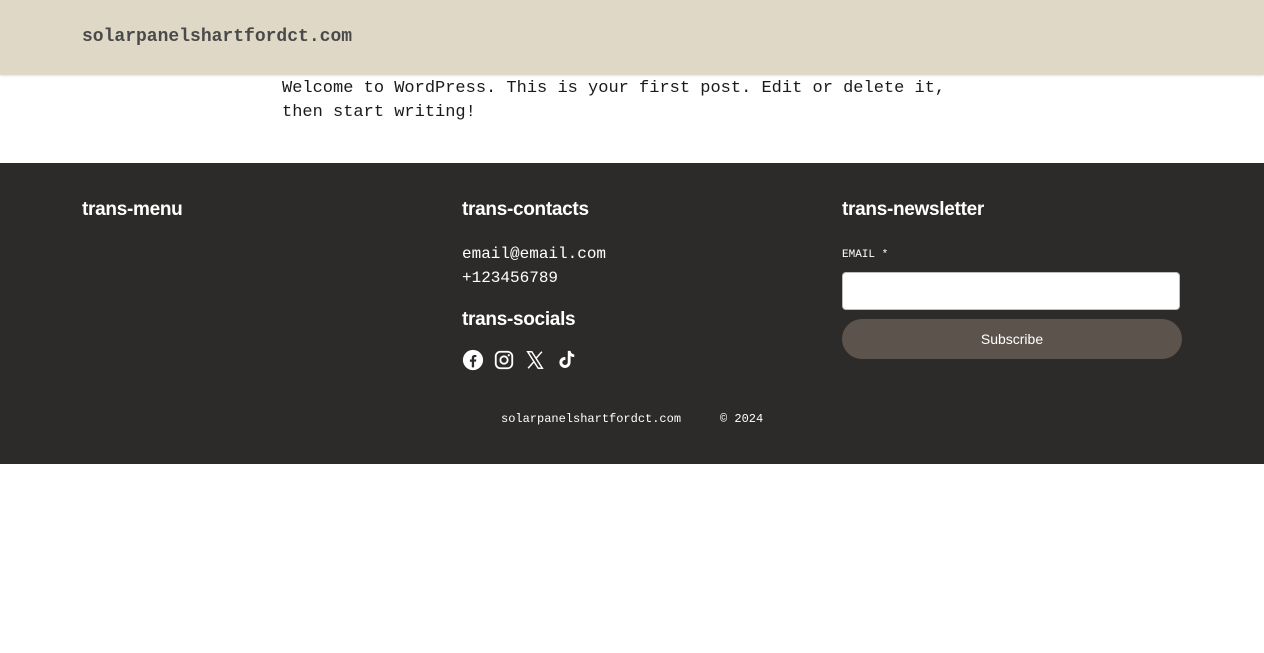  I want to click on newsletter-heading: trans-newsletter, so click(913, 209).